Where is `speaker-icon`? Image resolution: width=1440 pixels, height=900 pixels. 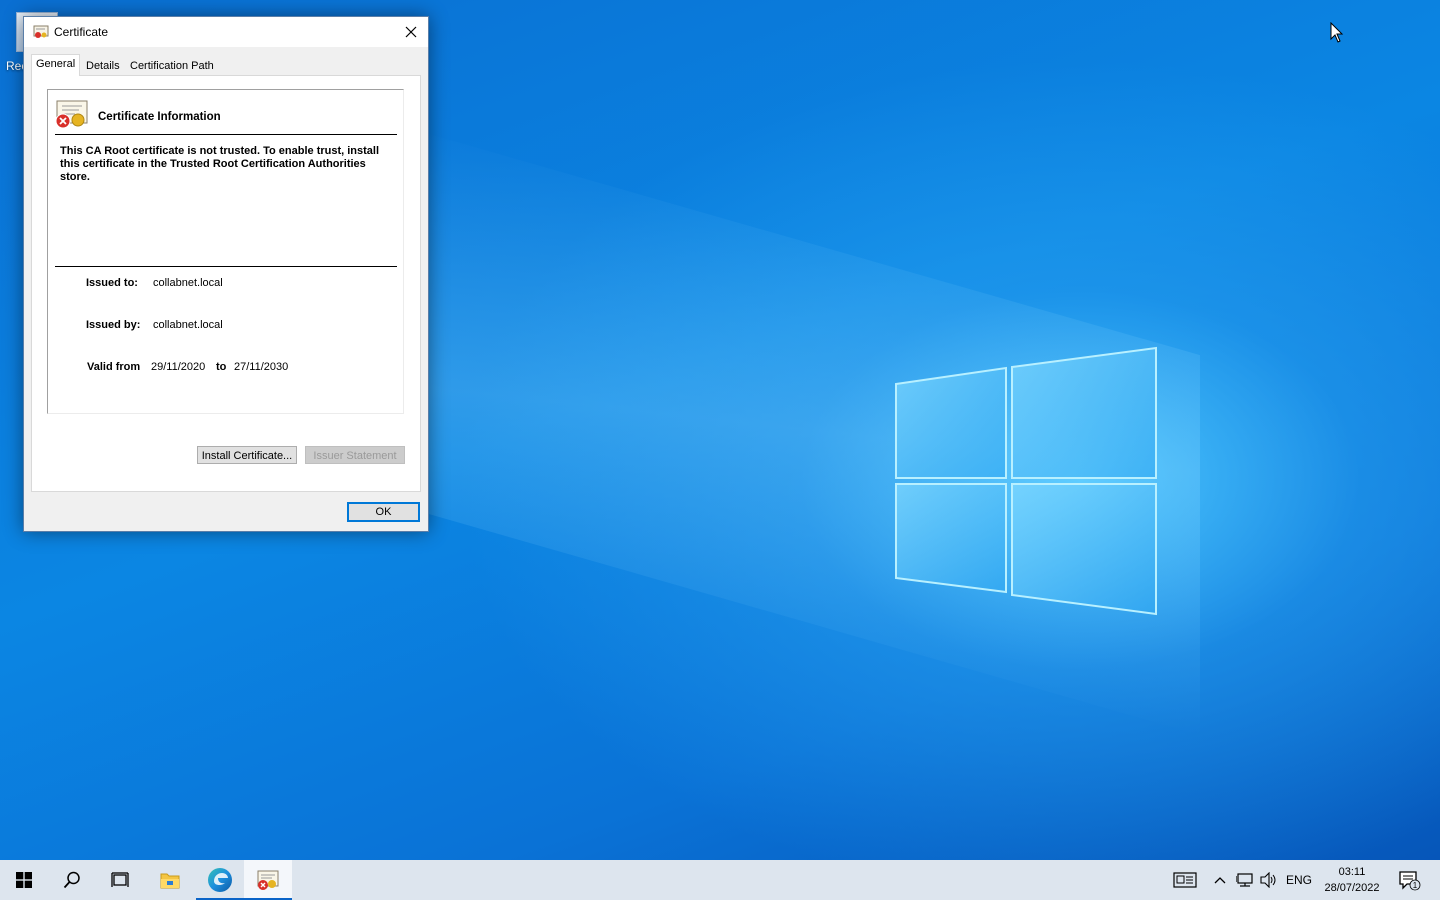 speaker-icon is located at coordinates (1268, 880).